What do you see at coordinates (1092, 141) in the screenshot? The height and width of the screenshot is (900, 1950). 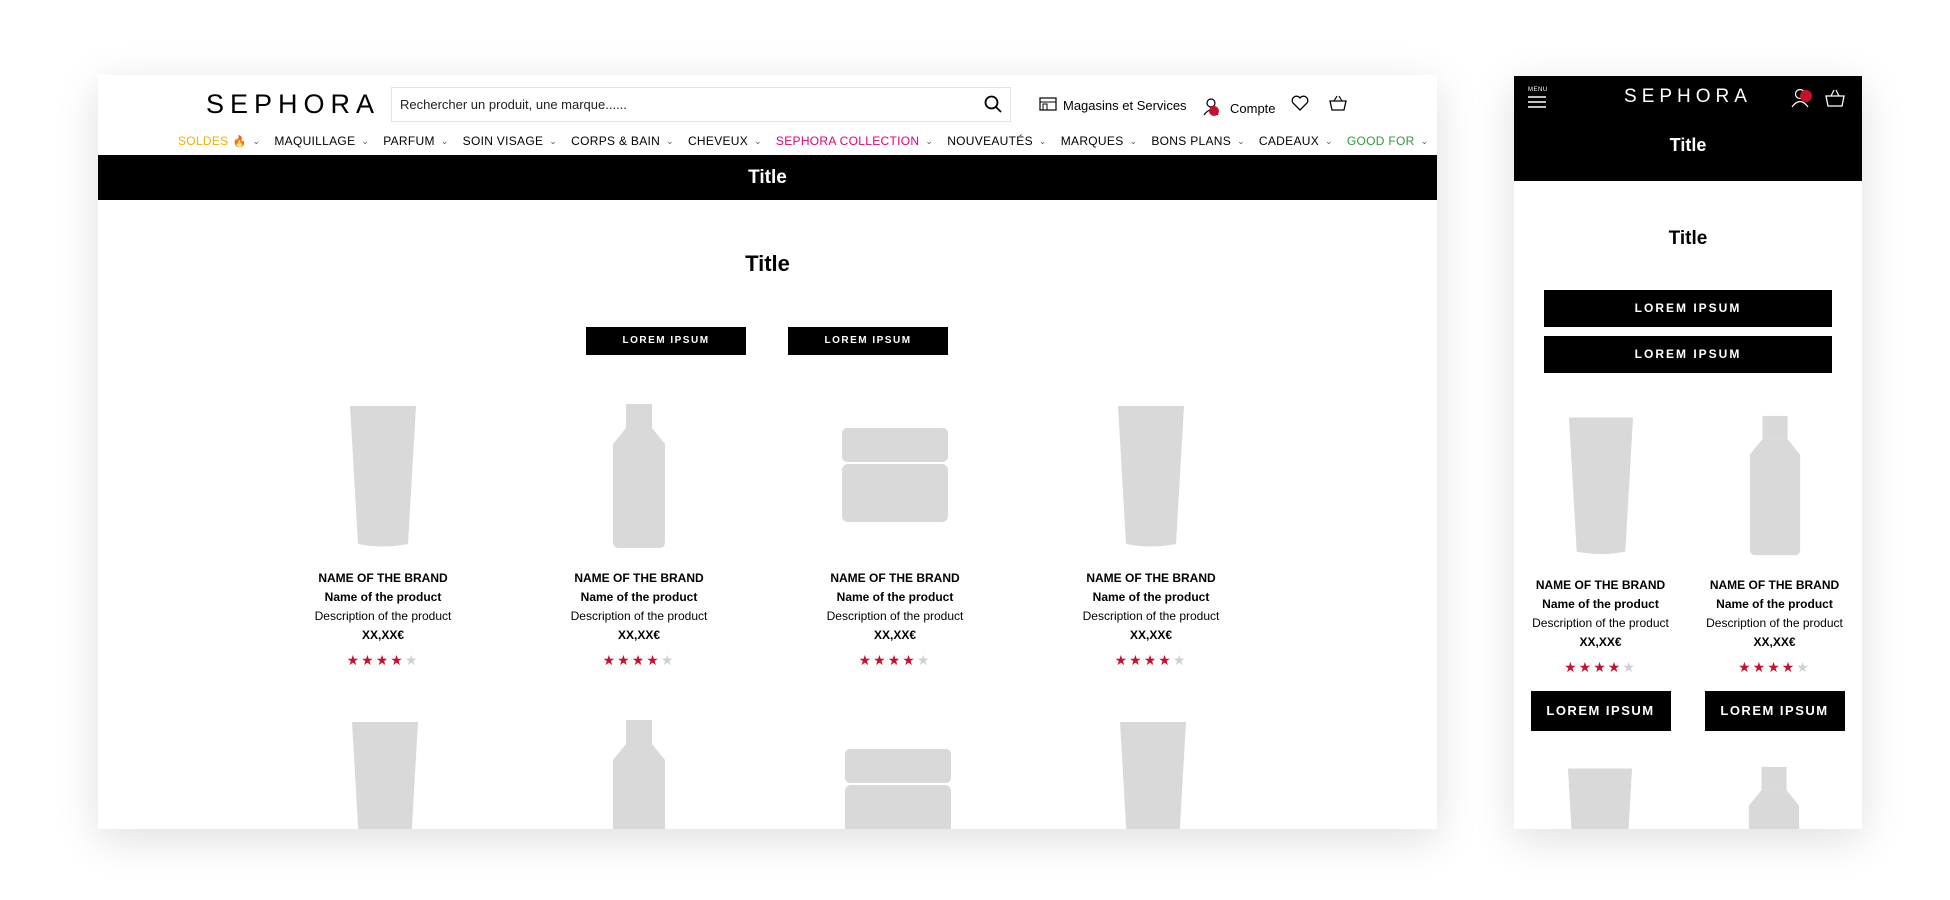 I see `nav-label: MARQUES` at bounding box center [1092, 141].